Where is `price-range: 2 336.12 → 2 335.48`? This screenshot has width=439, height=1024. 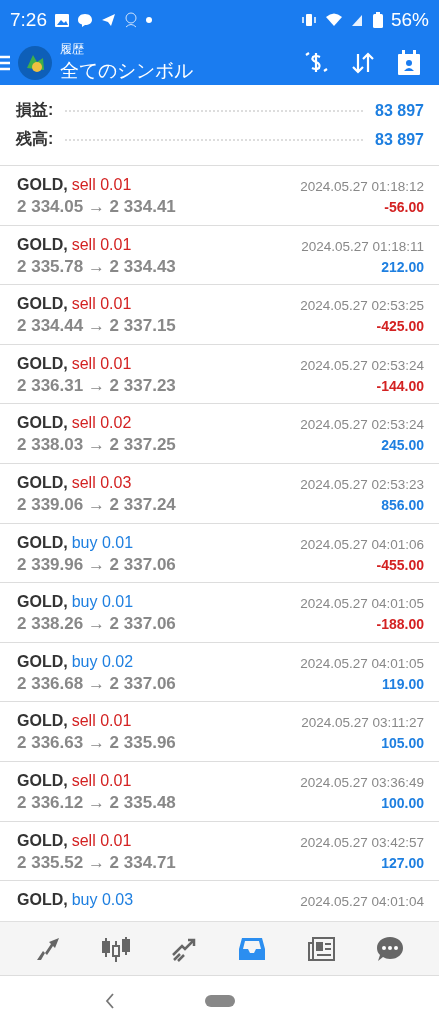 price-range: 2 336.12 → 2 335.48 is located at coordinates (96, 802).